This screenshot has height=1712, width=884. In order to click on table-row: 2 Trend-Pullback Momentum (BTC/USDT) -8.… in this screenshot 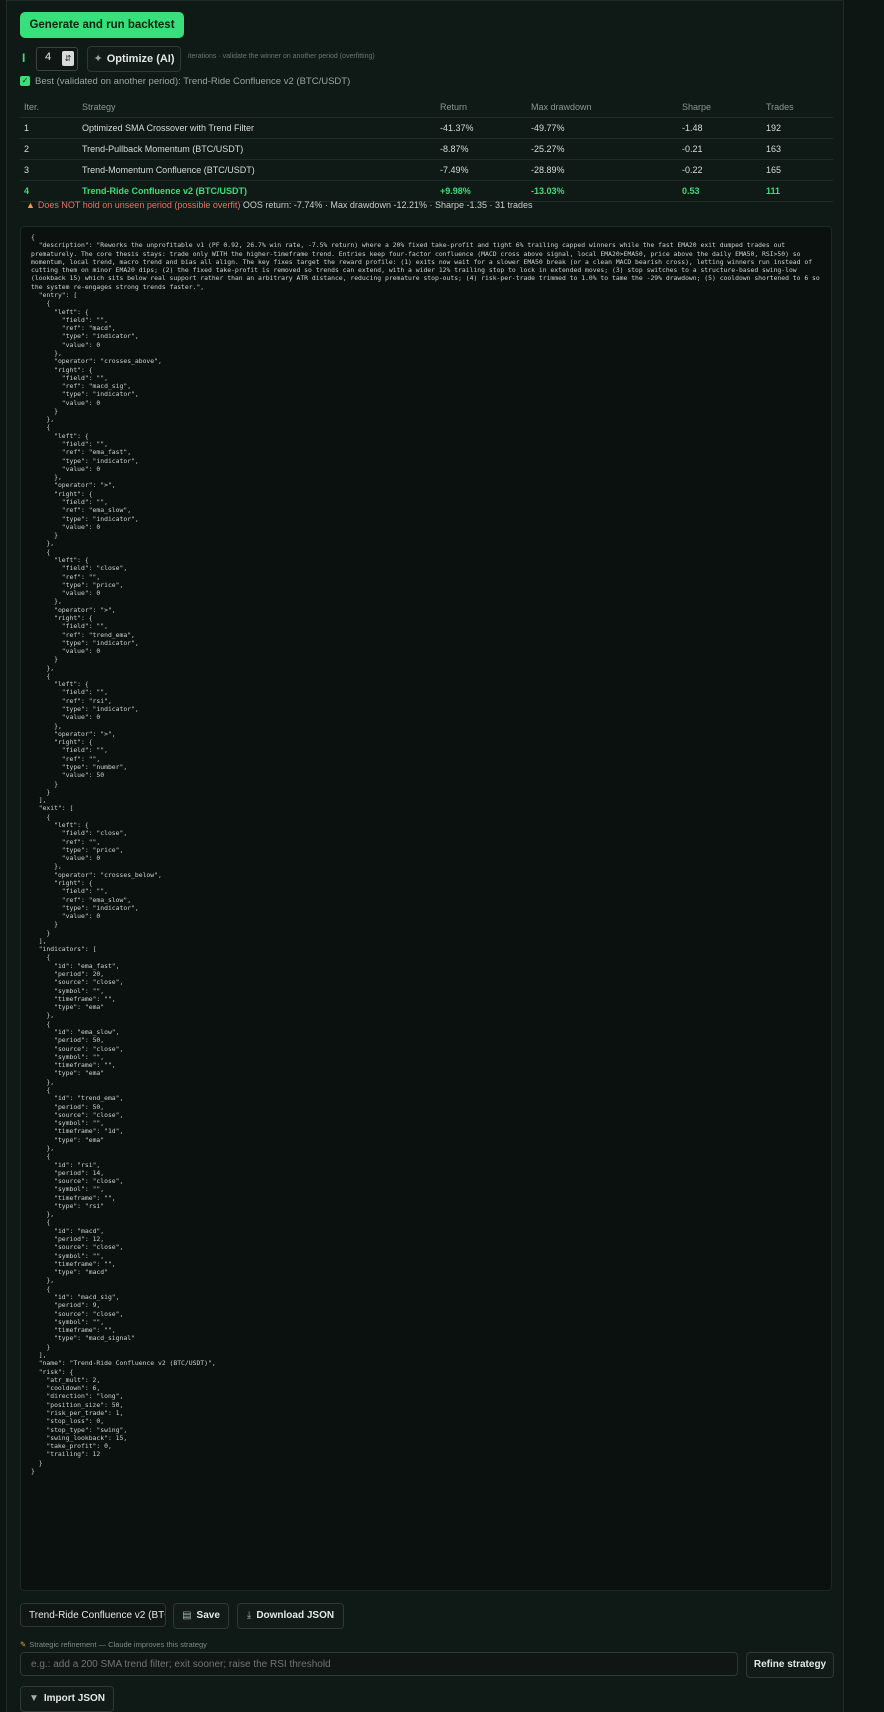, I will do `click(426, 149)`.